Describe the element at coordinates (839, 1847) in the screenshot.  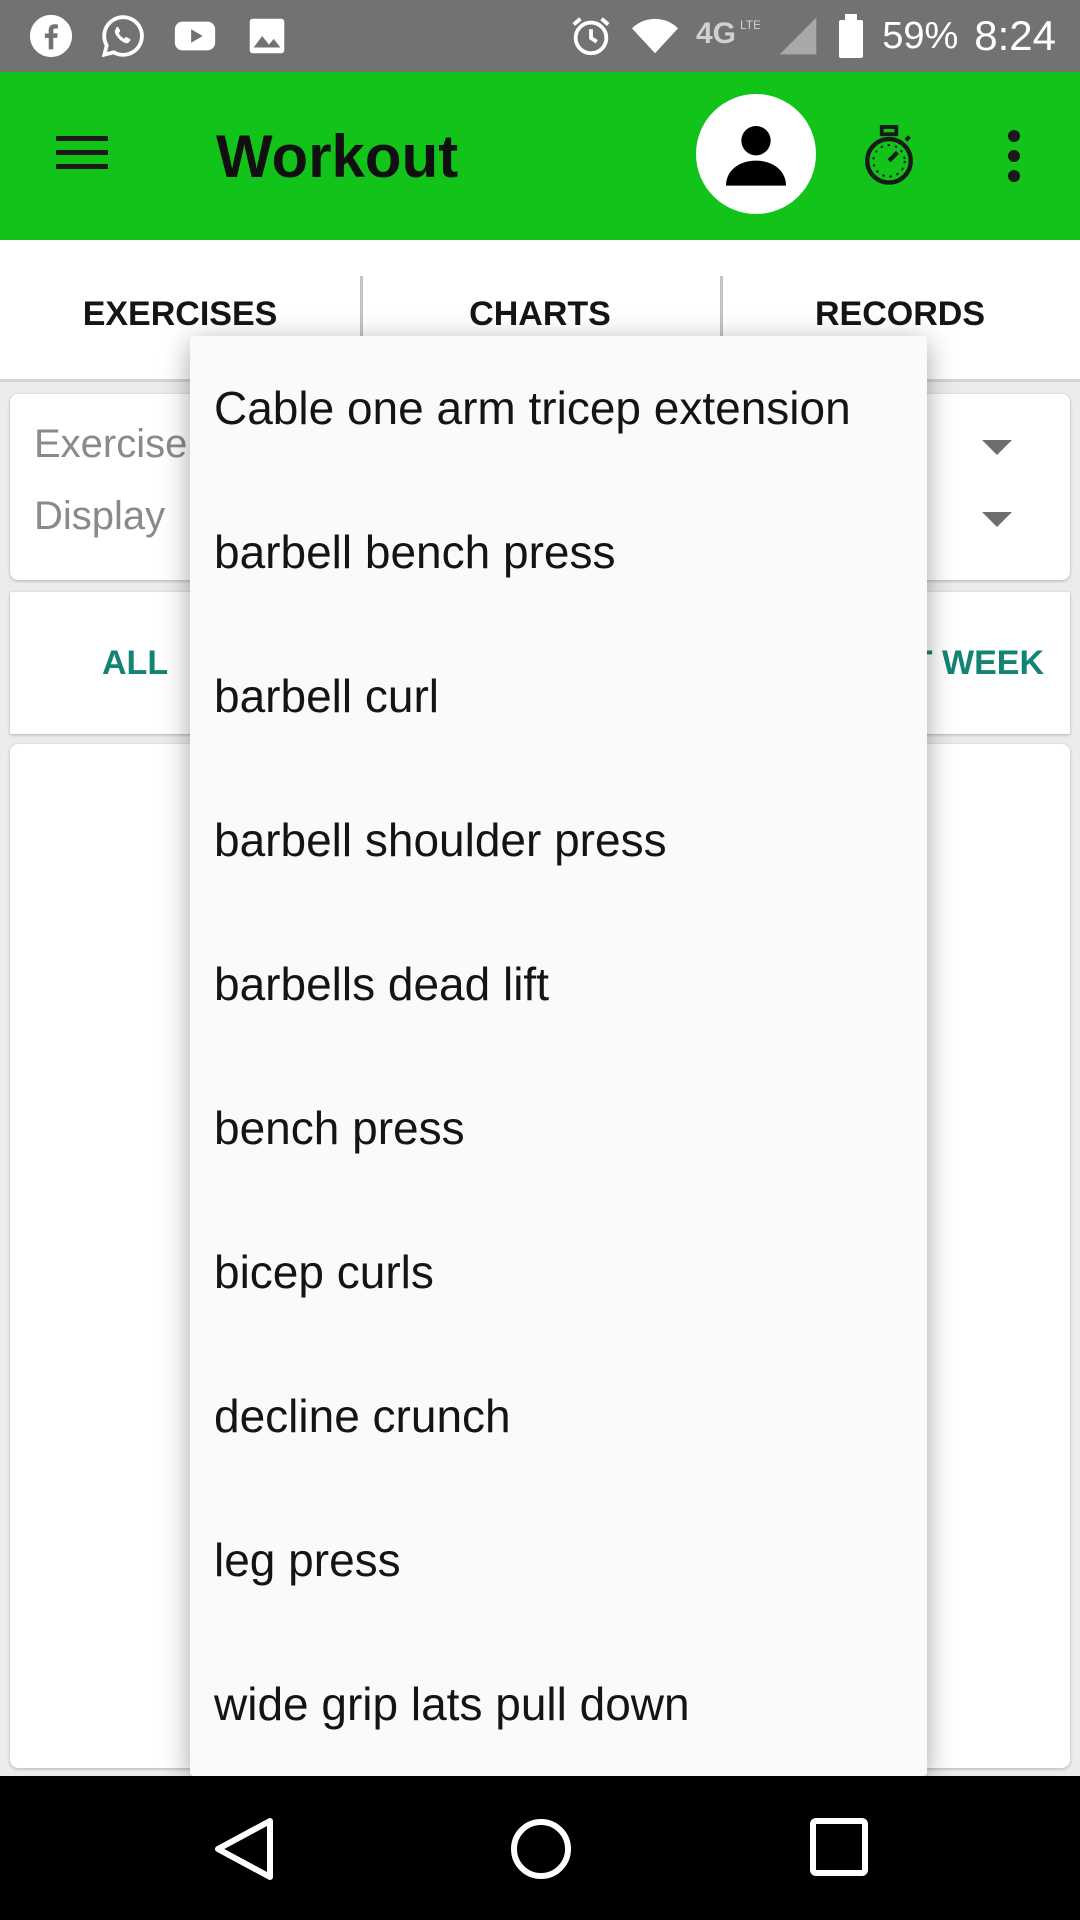
I see `recent-apps-icon` at that location.